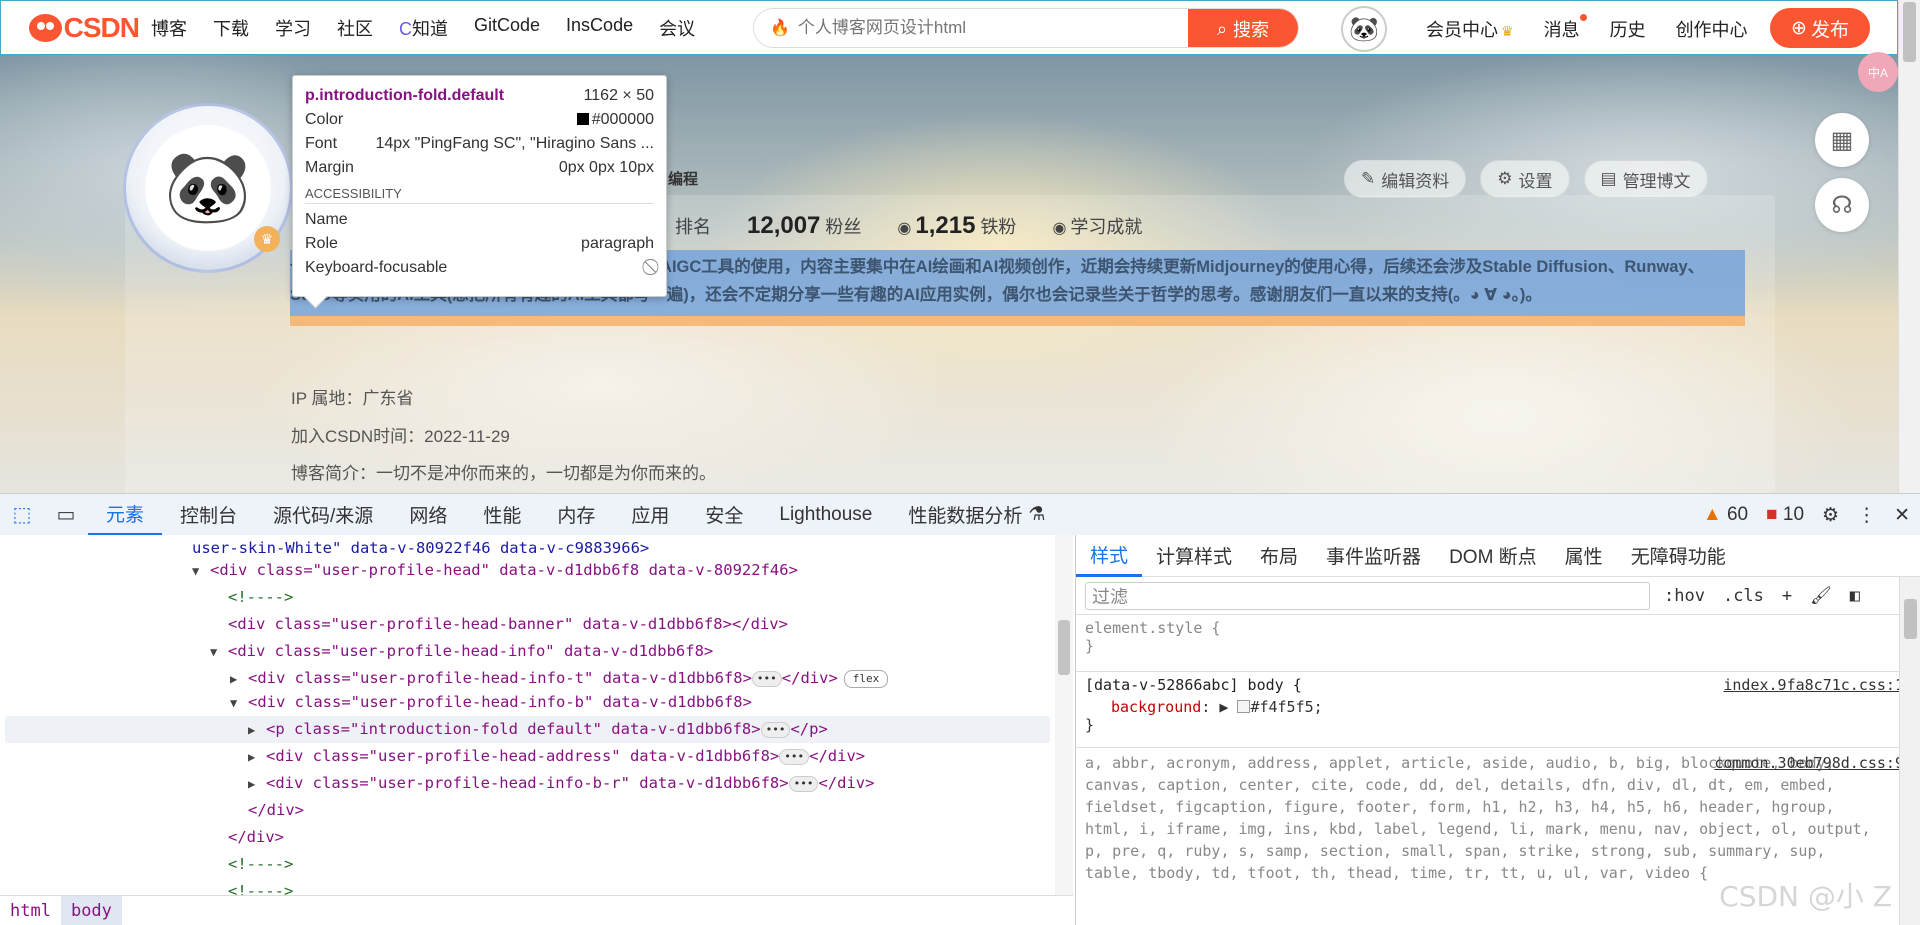 The image size is (1920, 925). I want to click on tab-elements: 元素, so click(125, 515).